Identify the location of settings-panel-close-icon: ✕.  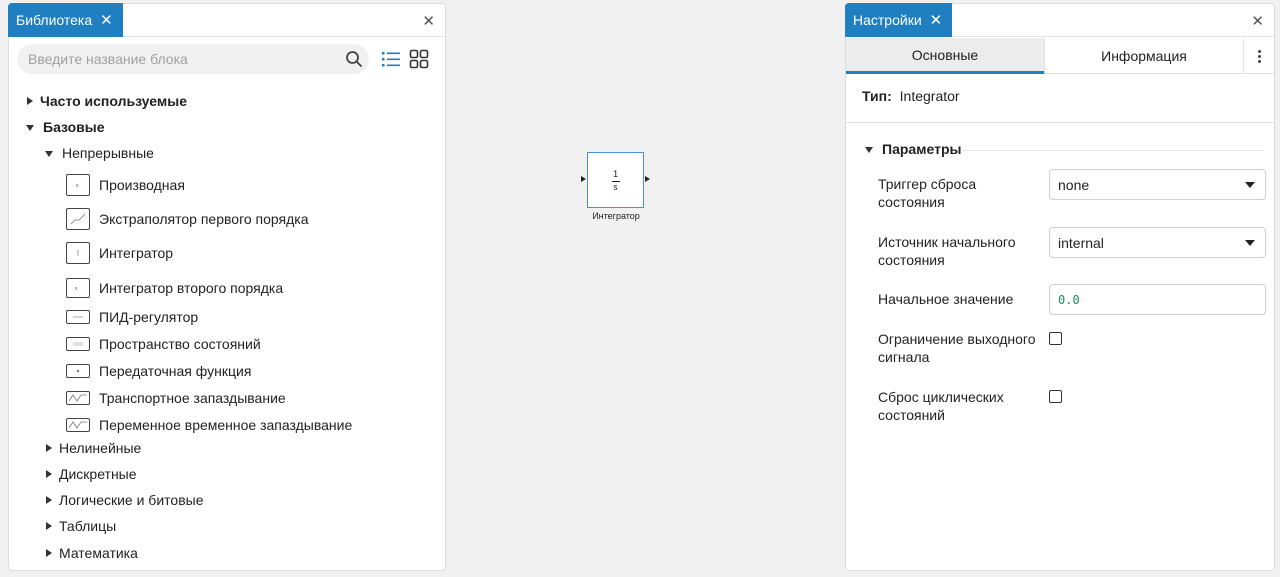
(1257, 21).